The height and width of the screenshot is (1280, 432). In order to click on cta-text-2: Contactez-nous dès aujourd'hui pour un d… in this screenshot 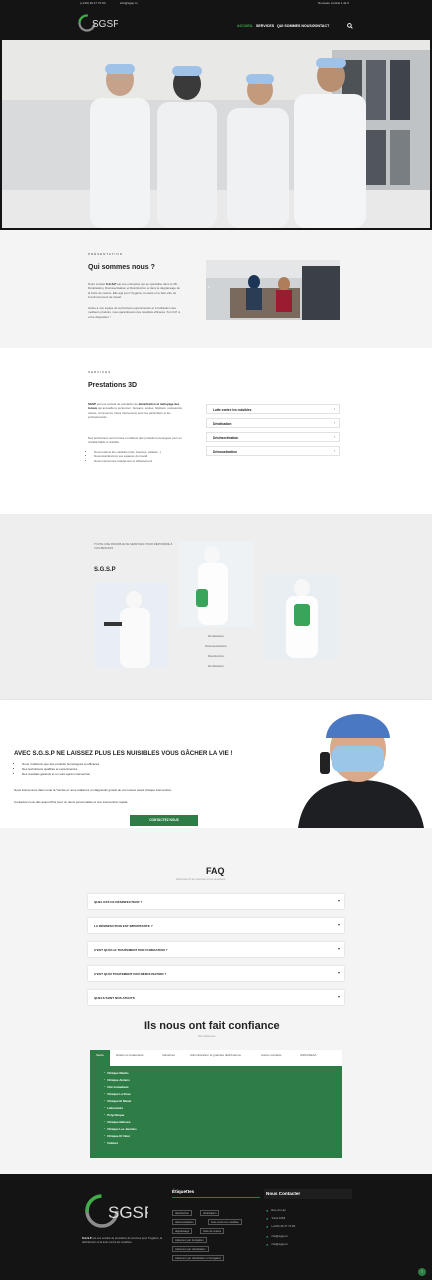, I will do `click(71, 802)`.